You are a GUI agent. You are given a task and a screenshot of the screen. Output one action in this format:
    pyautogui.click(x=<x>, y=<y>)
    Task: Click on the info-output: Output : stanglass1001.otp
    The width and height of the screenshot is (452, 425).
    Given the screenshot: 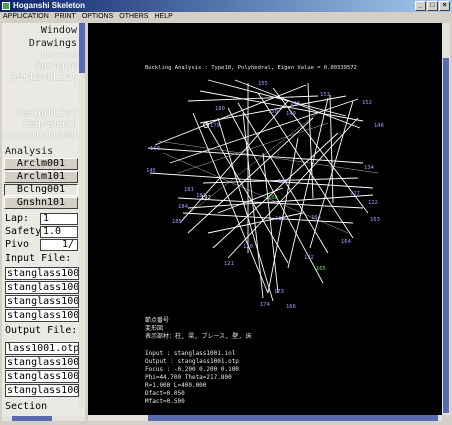 What is the action you would take?
    pyautogui.click(x=192, y=361)
    